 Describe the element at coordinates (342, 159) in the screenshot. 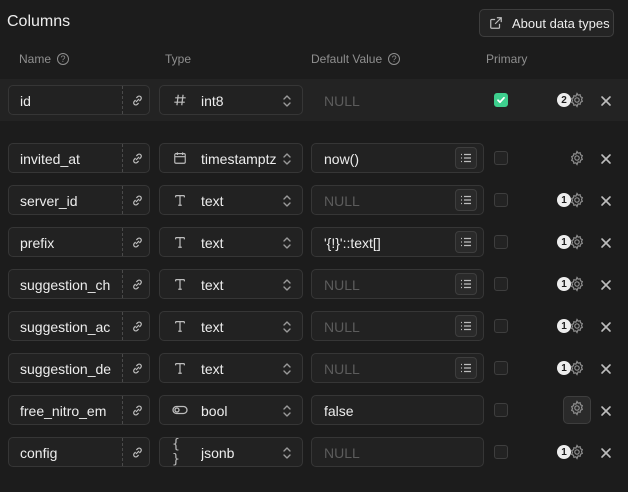

I see `default-value-text: now()` at that location.